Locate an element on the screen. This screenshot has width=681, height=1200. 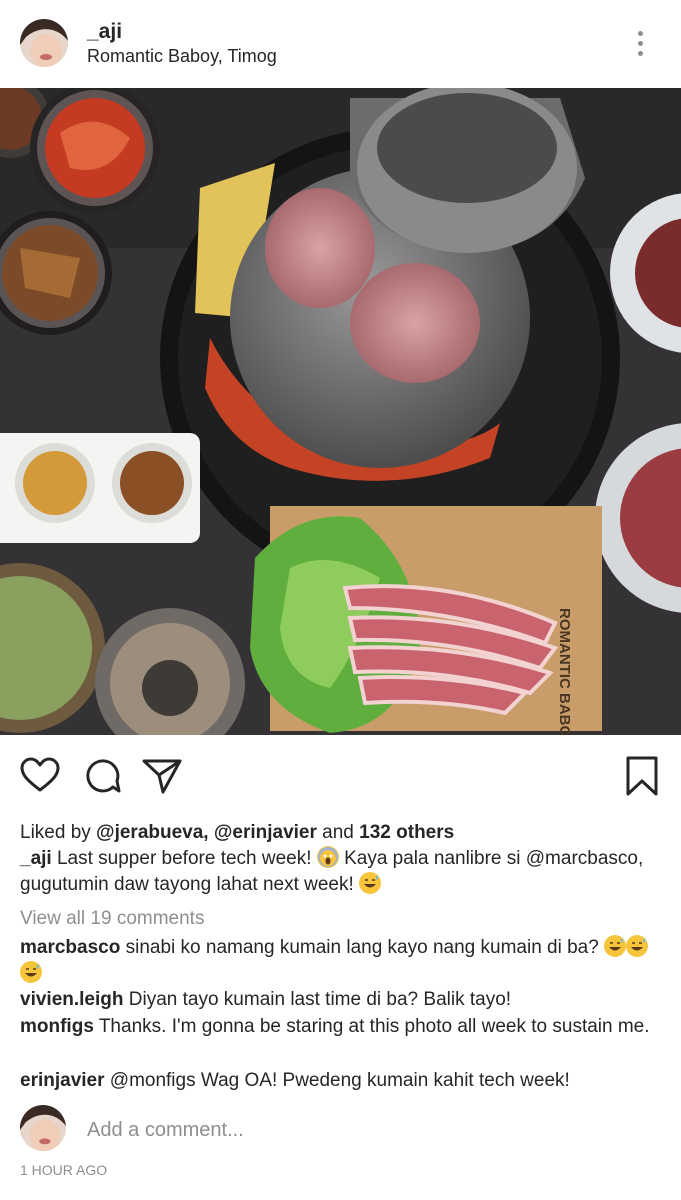
heart-icon is located at coordinates (40, 776).